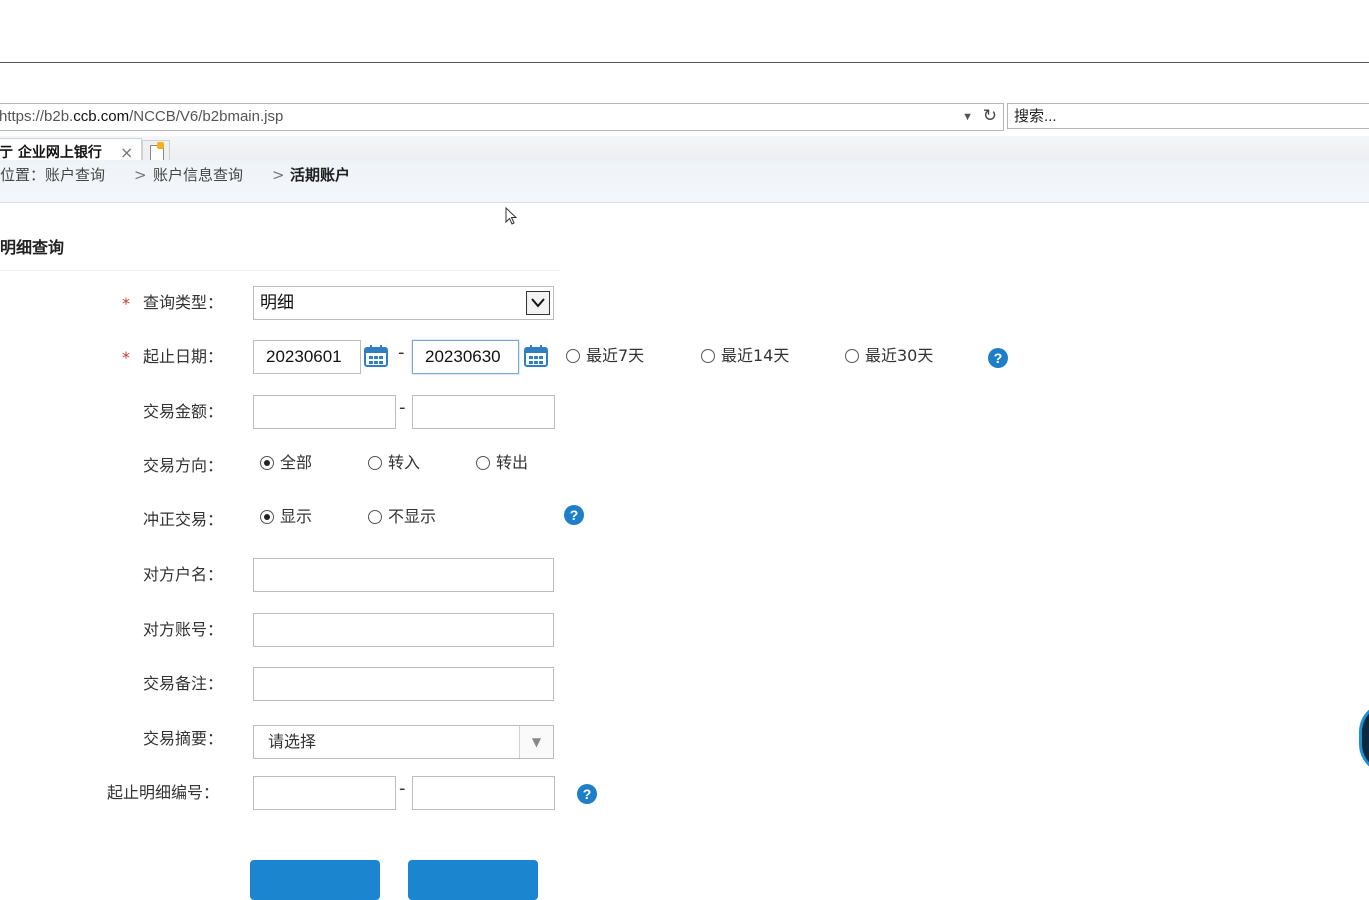  I want to click on date-range-label: 起止日期：, so click(183, 356).